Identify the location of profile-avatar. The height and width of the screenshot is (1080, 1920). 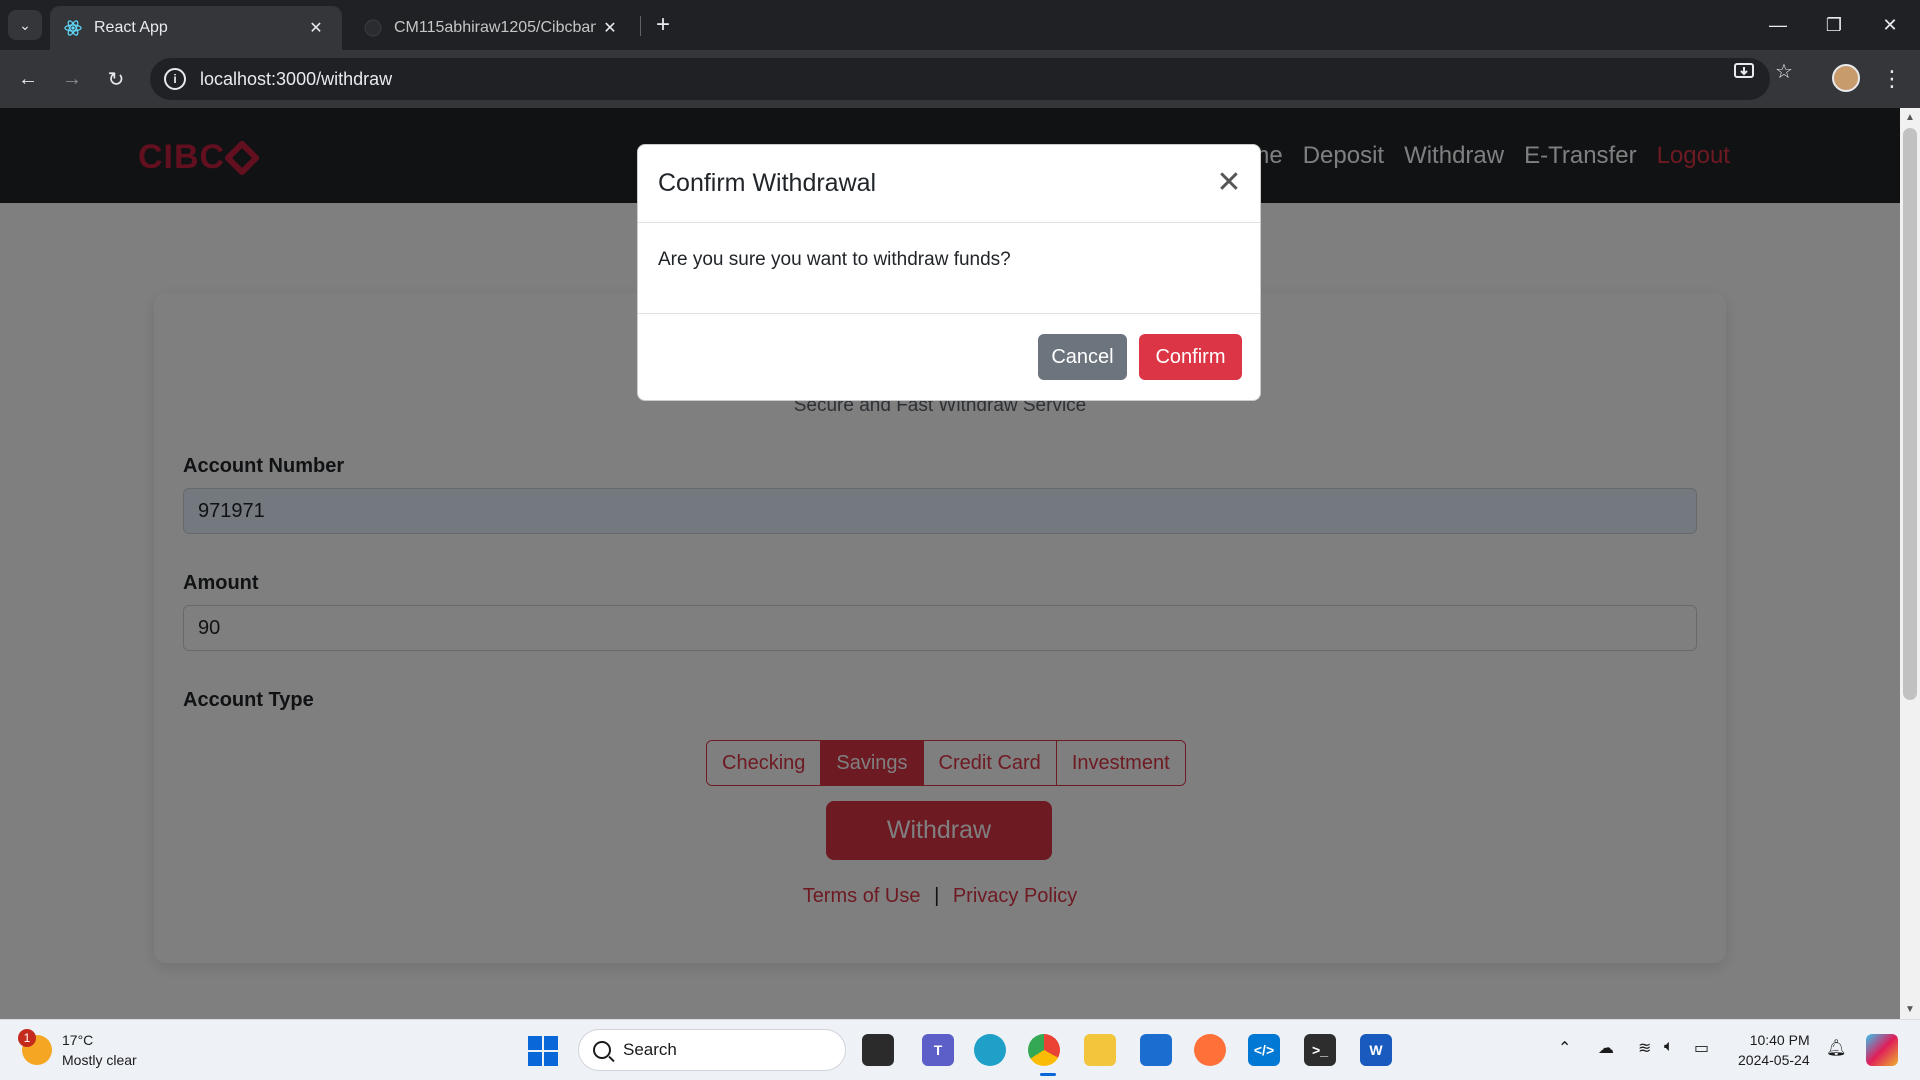
(1846, 78).